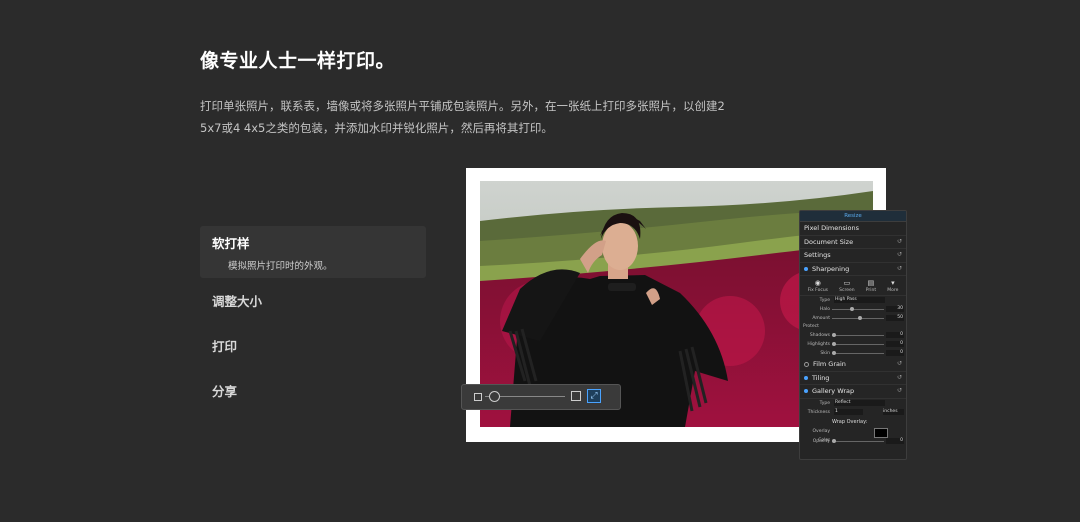 The image size is (1080, 522). I want to click on sharpening-type-select: High Pass, so click(859, 300).